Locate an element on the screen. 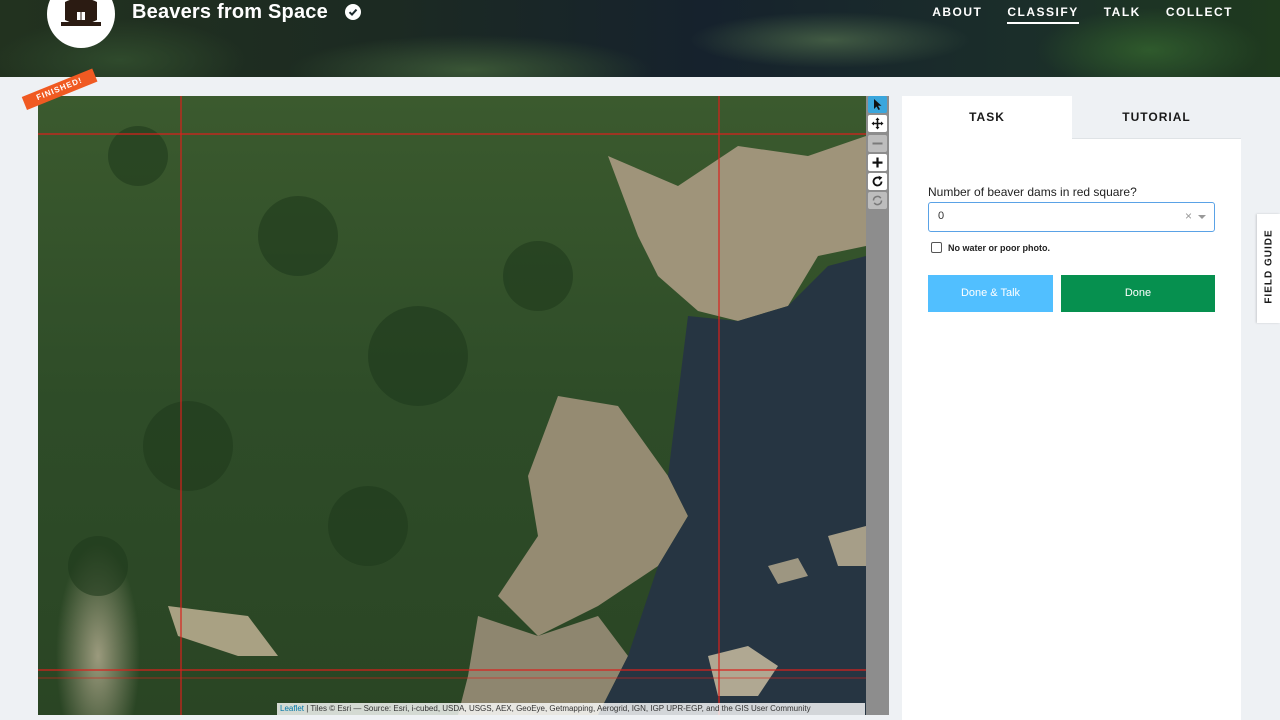 Image resolution: width=1280 pixels, height=720 pixels. zoom-out-button is located at coordinates (877, 143).